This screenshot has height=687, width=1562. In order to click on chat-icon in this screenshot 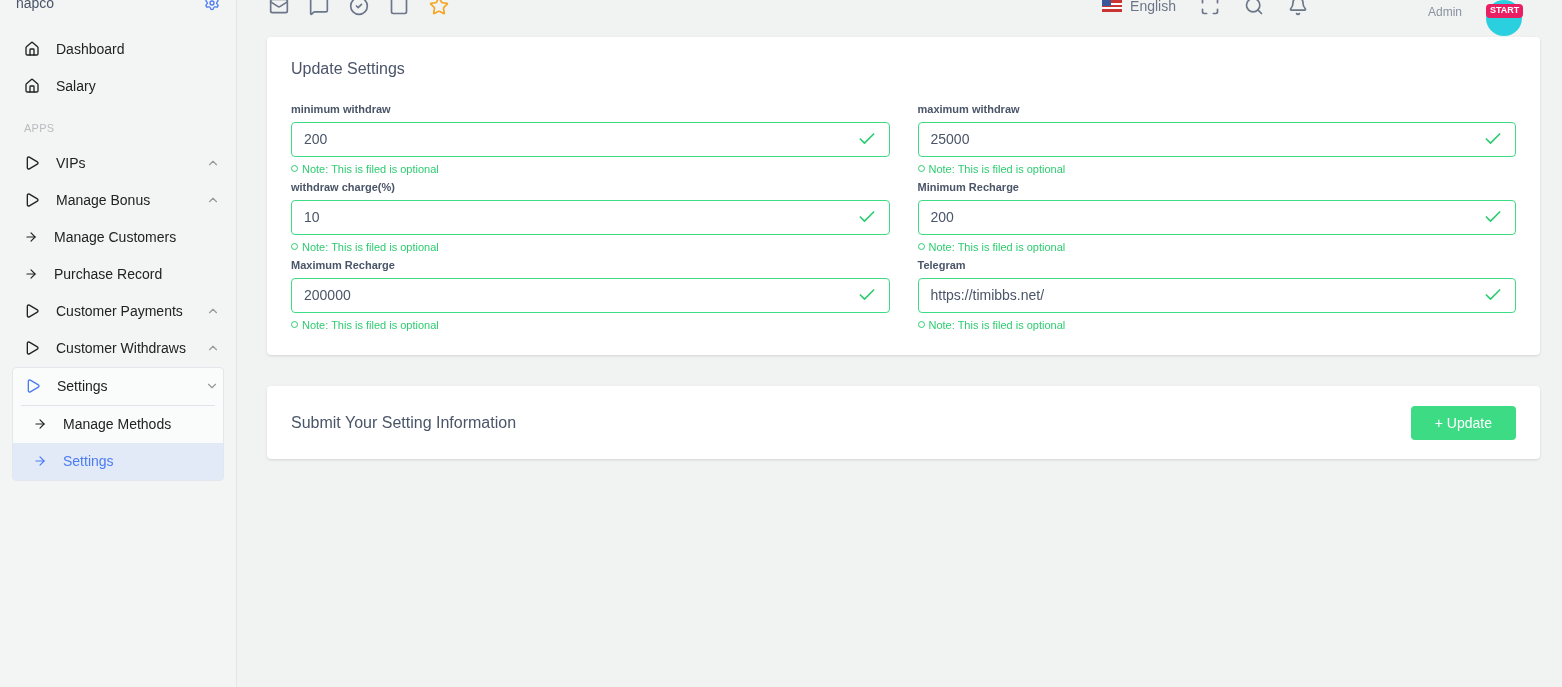, I will do `click(319, 8)`.